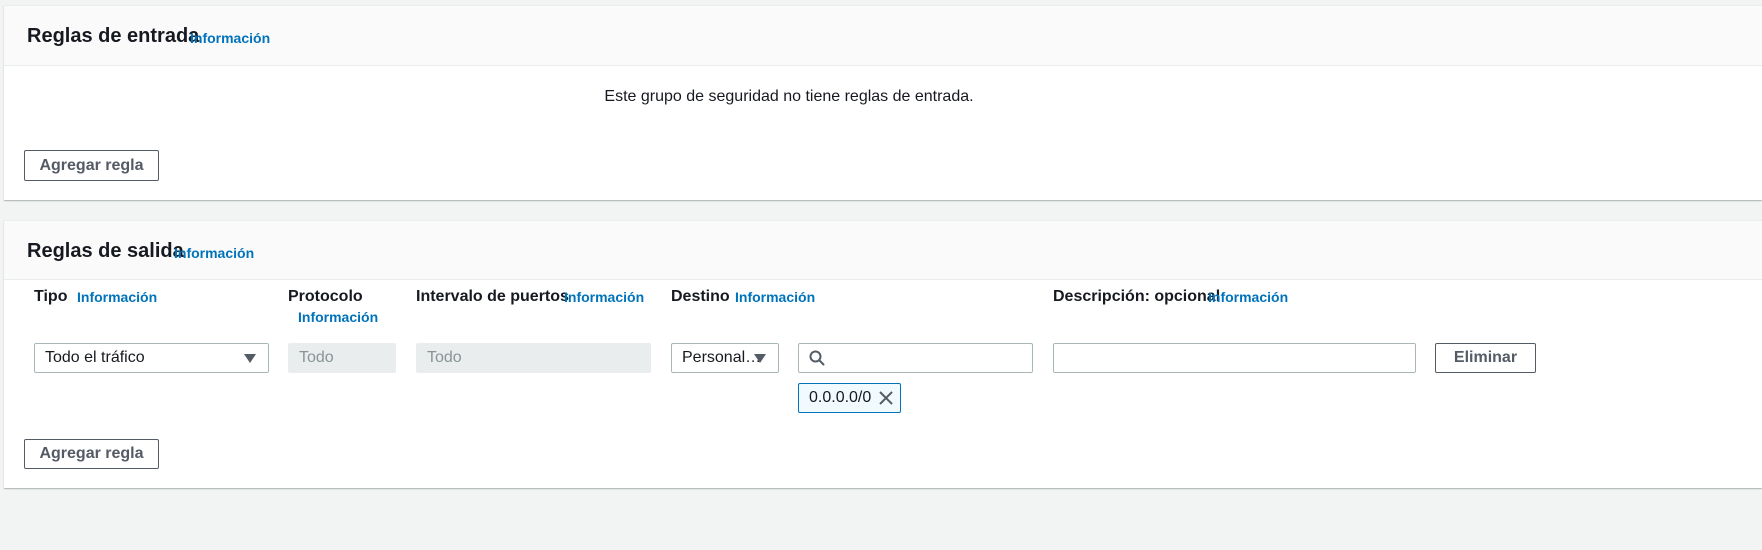 Image resolution: width=1762 pixels, height=550 pixels. Describe the element at coordinates (117, 297) in the screenshot. I see `column-type-info-link: Información` at that location.